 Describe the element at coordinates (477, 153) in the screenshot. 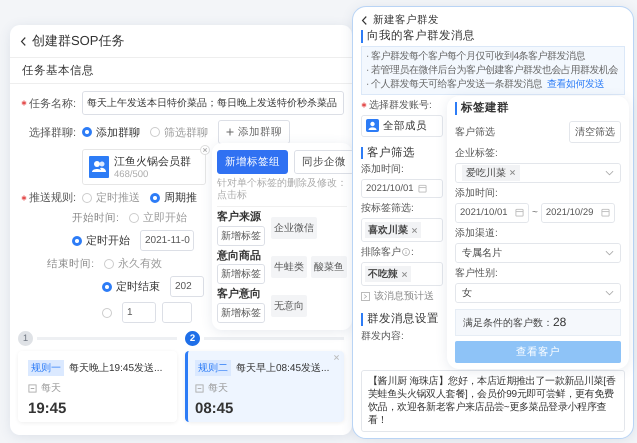

I see `field-label: 企业标签:` at that location.